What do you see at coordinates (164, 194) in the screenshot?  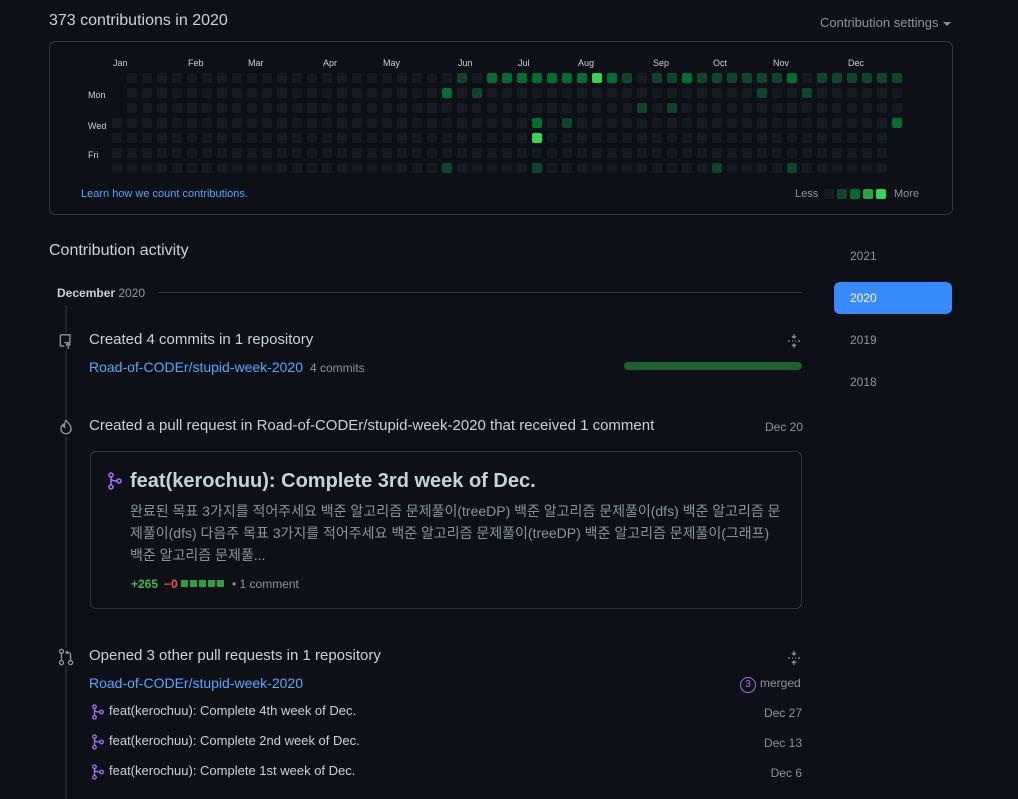 I see `learn-contributions-link: Learn how we count contributions.` at bounding box center [164, 194].